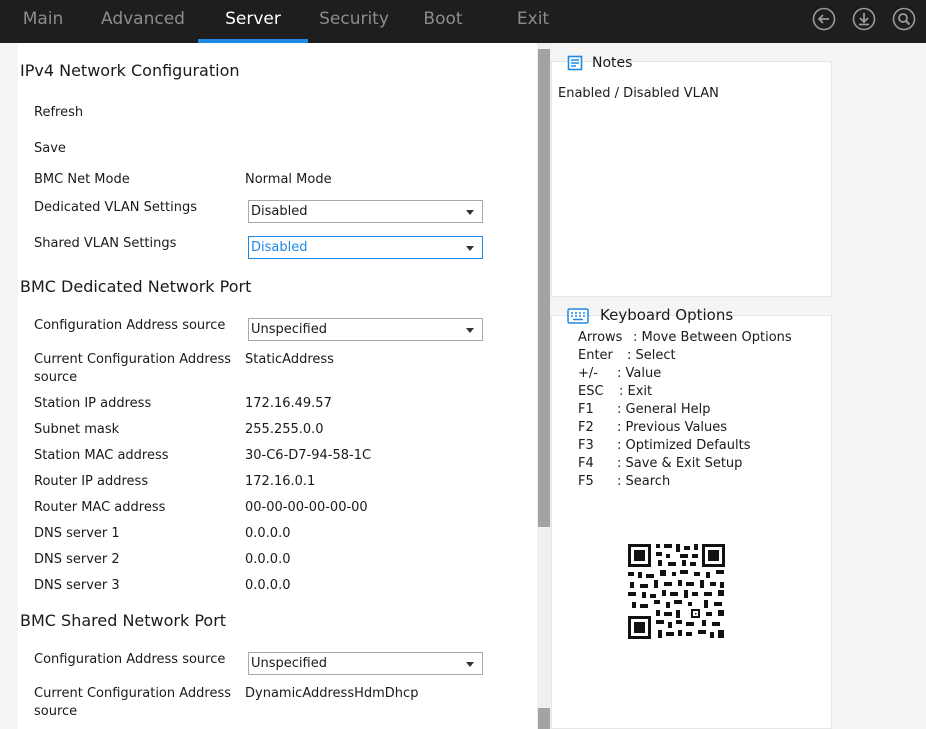 The width and height of the screenshot is (926, 729). Describe the element at coordinates (640, 391) in the screenshot. I see `keyboard-desc: Exit` at that location.